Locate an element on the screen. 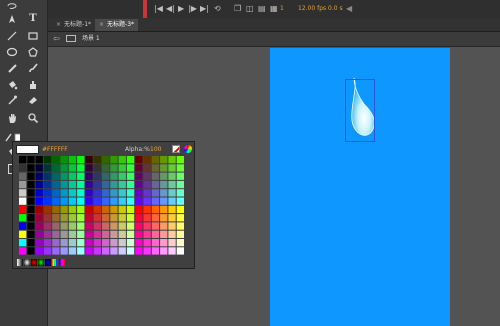 The width and height of the screenshot is (500, 326). paint-bucket-icon is located at coordinates (12, 85).